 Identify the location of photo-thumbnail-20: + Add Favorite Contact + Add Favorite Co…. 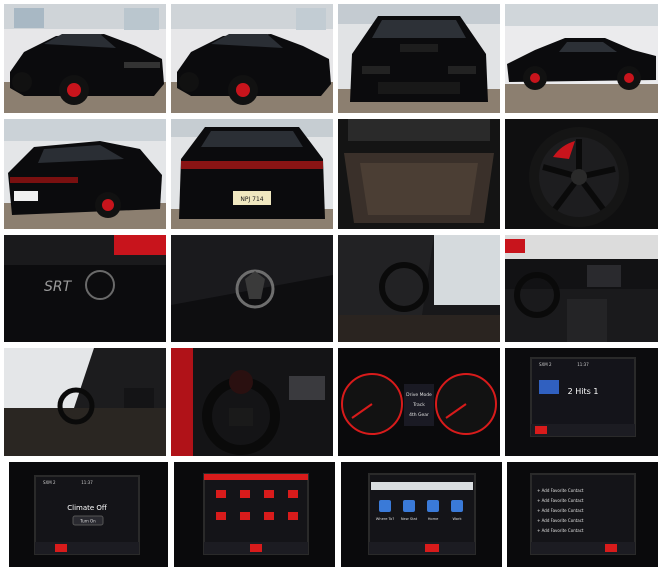
(582, 514).